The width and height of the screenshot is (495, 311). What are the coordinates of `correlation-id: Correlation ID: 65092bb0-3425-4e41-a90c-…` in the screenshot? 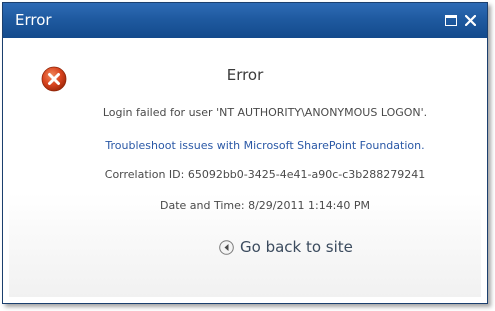 It's located at (265, 174).